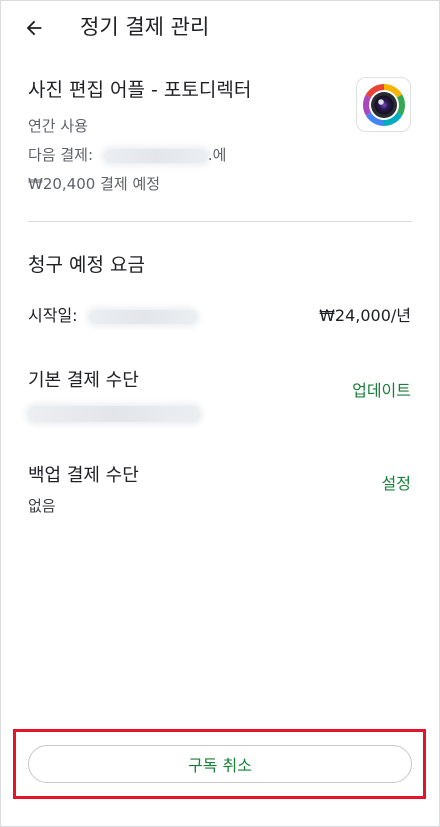  I want to click on backup-payment-label: 백업 결제 수단, so click(83, 475).